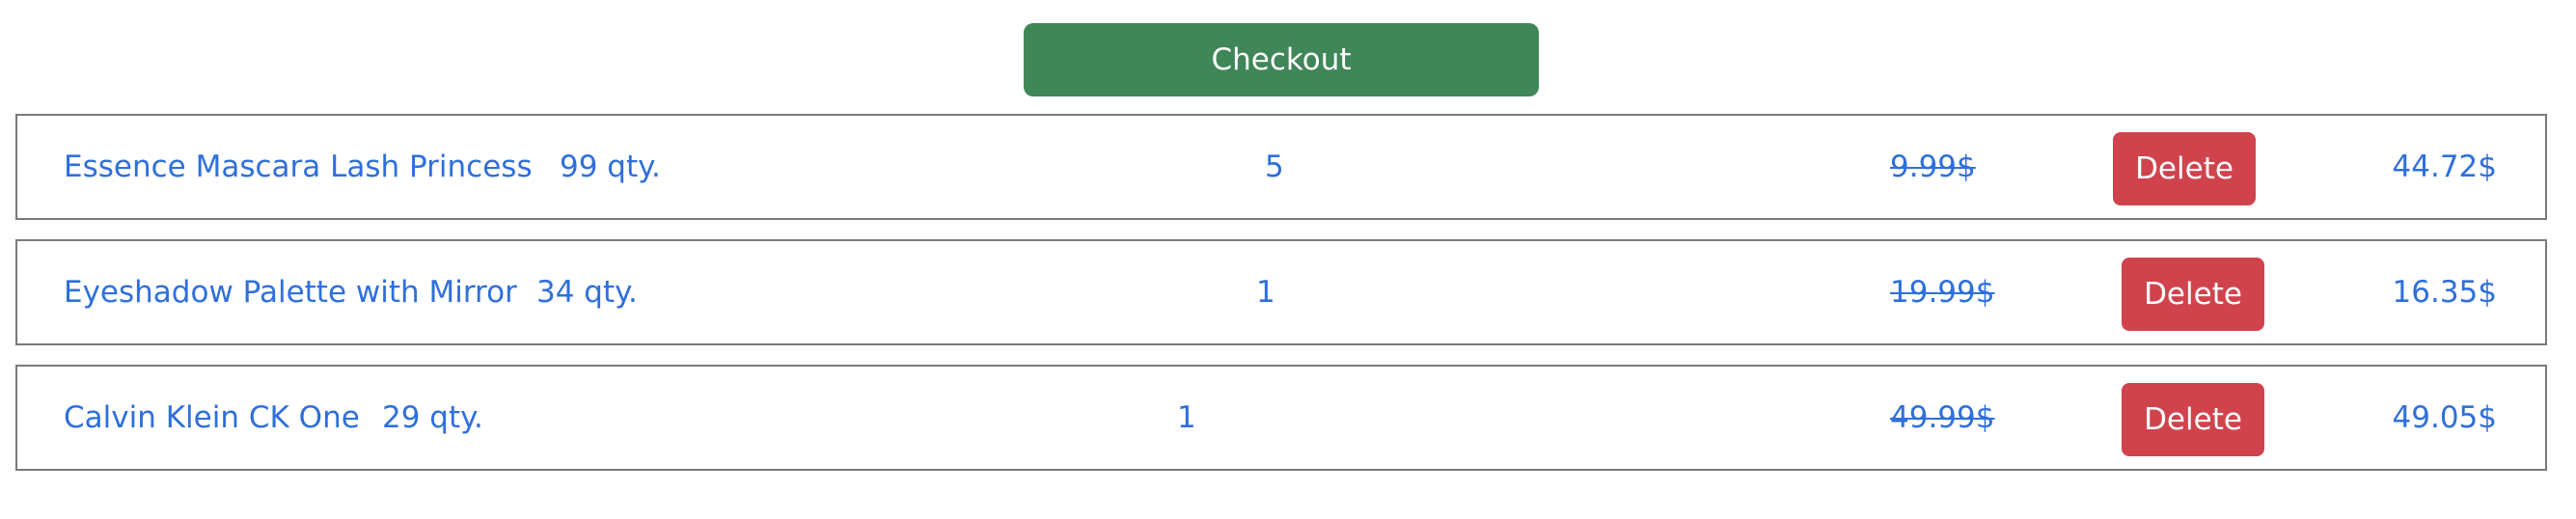 This screenshot has width=2576, height=519. Describe the element at coordinates (433, 417) in the screenshot. I see `stock-quantity: 29 qty.` at that location.